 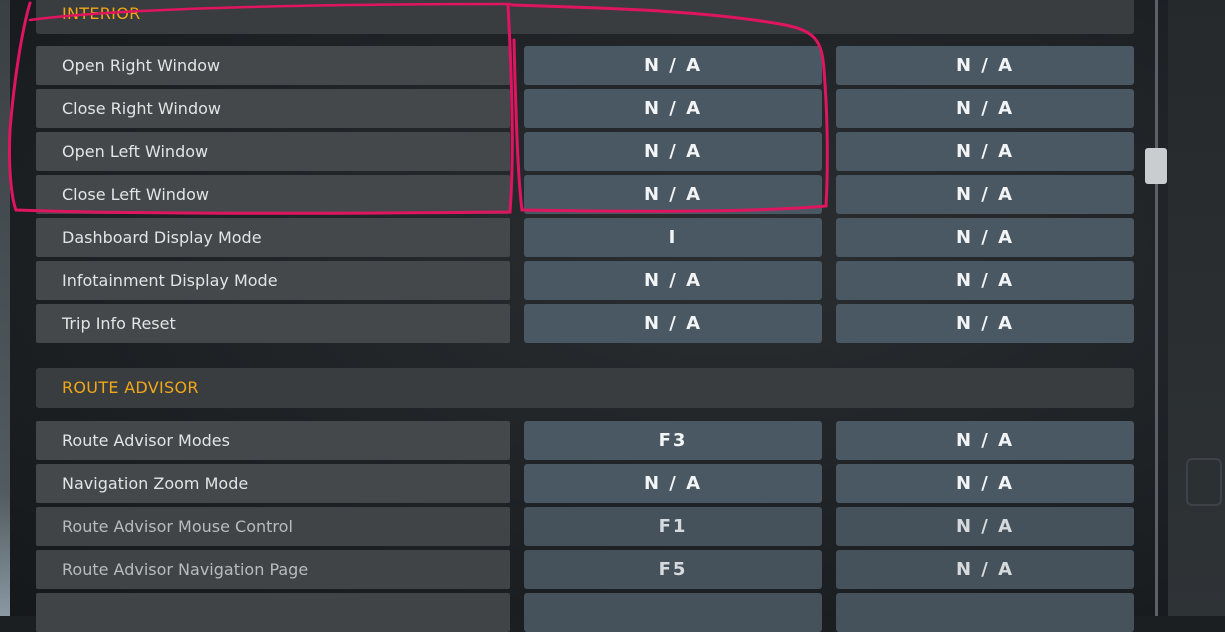 I want to click on primary-key-button: F5, so click(x=673, y=569).